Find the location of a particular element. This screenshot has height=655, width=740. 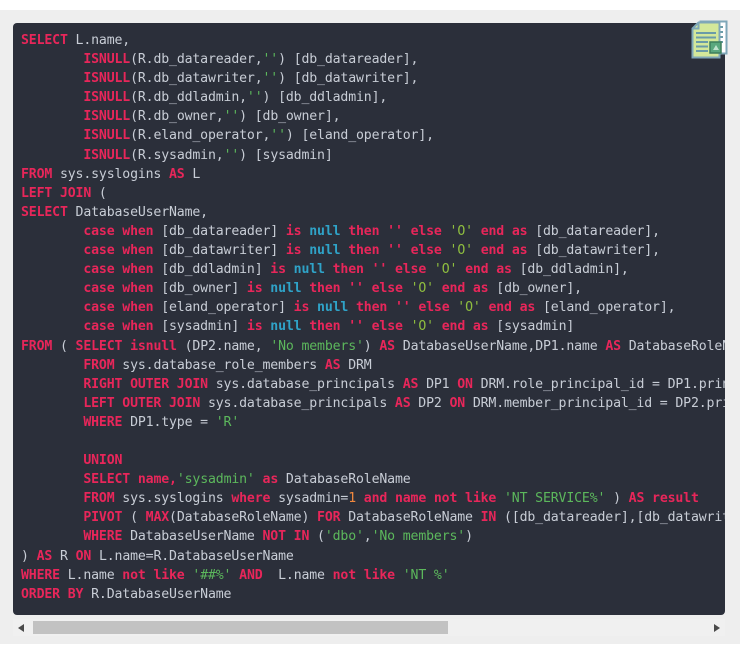

code-token: sys.syslogins is located at coordinates (111, 174).